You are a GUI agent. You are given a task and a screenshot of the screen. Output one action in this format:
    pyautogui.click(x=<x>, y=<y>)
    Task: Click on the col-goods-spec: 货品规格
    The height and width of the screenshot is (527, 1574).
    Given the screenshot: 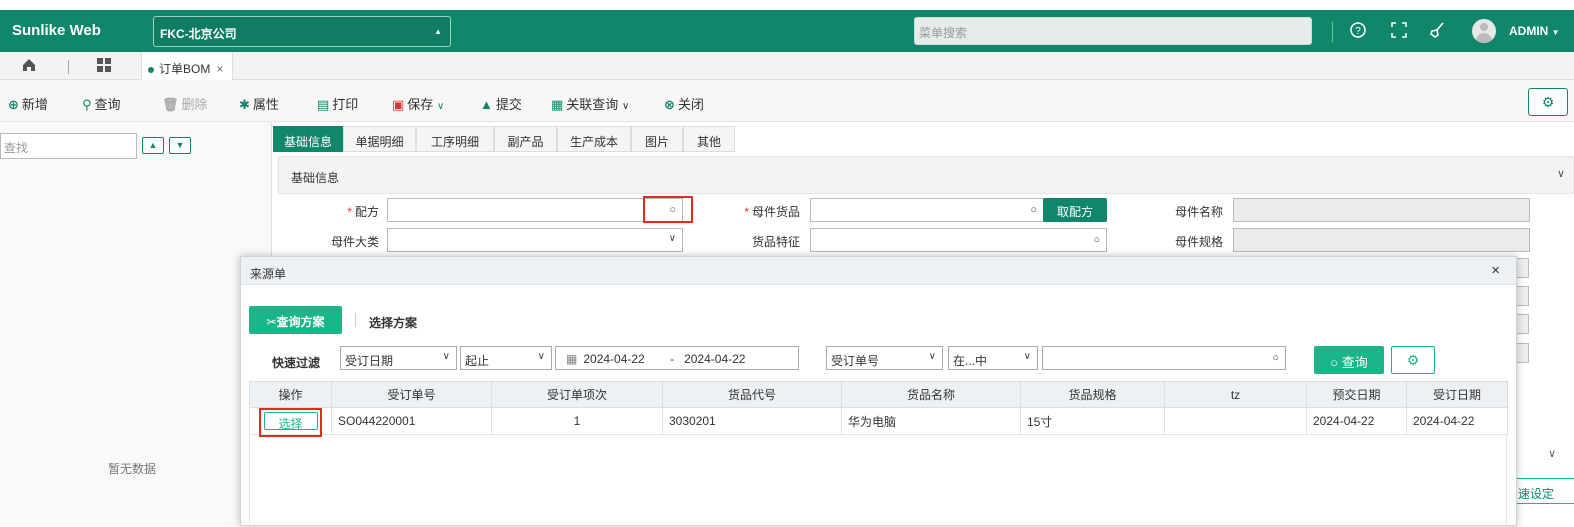 What is the action you would take?
    pyautogui.click(x=1092, y=394)
    